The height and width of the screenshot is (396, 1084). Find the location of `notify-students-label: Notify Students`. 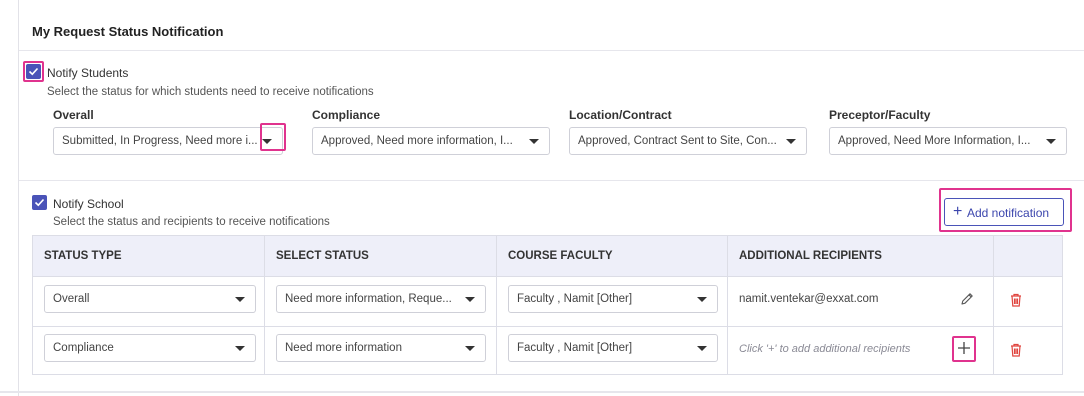

notify-students-label: Notify Students is located at coordinates (88, 73).